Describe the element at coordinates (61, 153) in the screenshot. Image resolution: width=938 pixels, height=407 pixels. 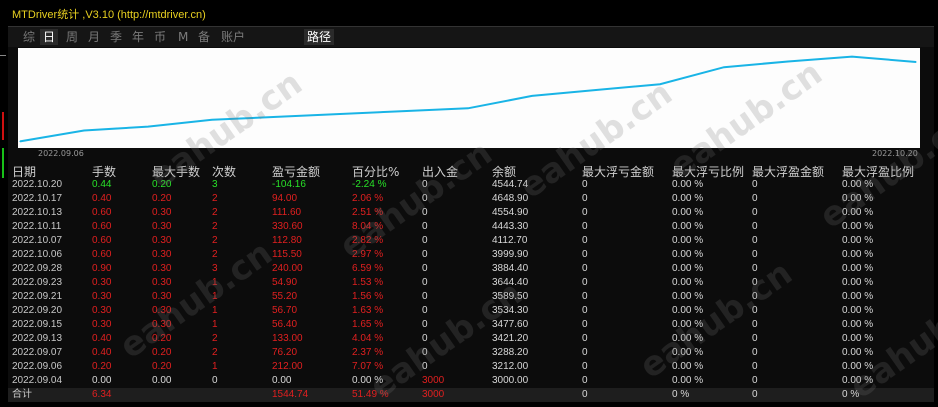
I see `chart-start-date: 2022.09.06` at that location.